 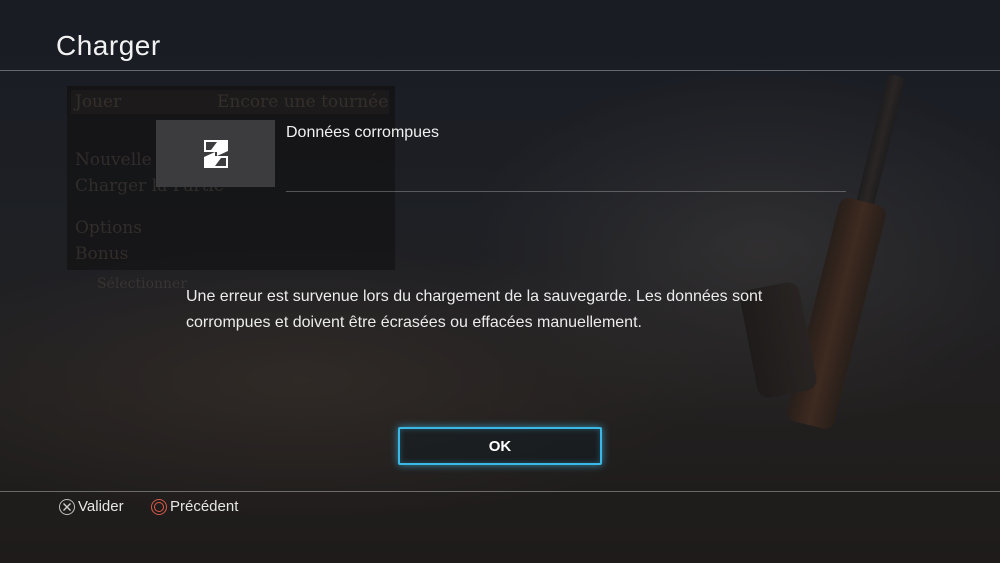 What do you see at coordinates (500, 70) in the screenshot?
I see `header-divider` at bounding box center [500, 70].